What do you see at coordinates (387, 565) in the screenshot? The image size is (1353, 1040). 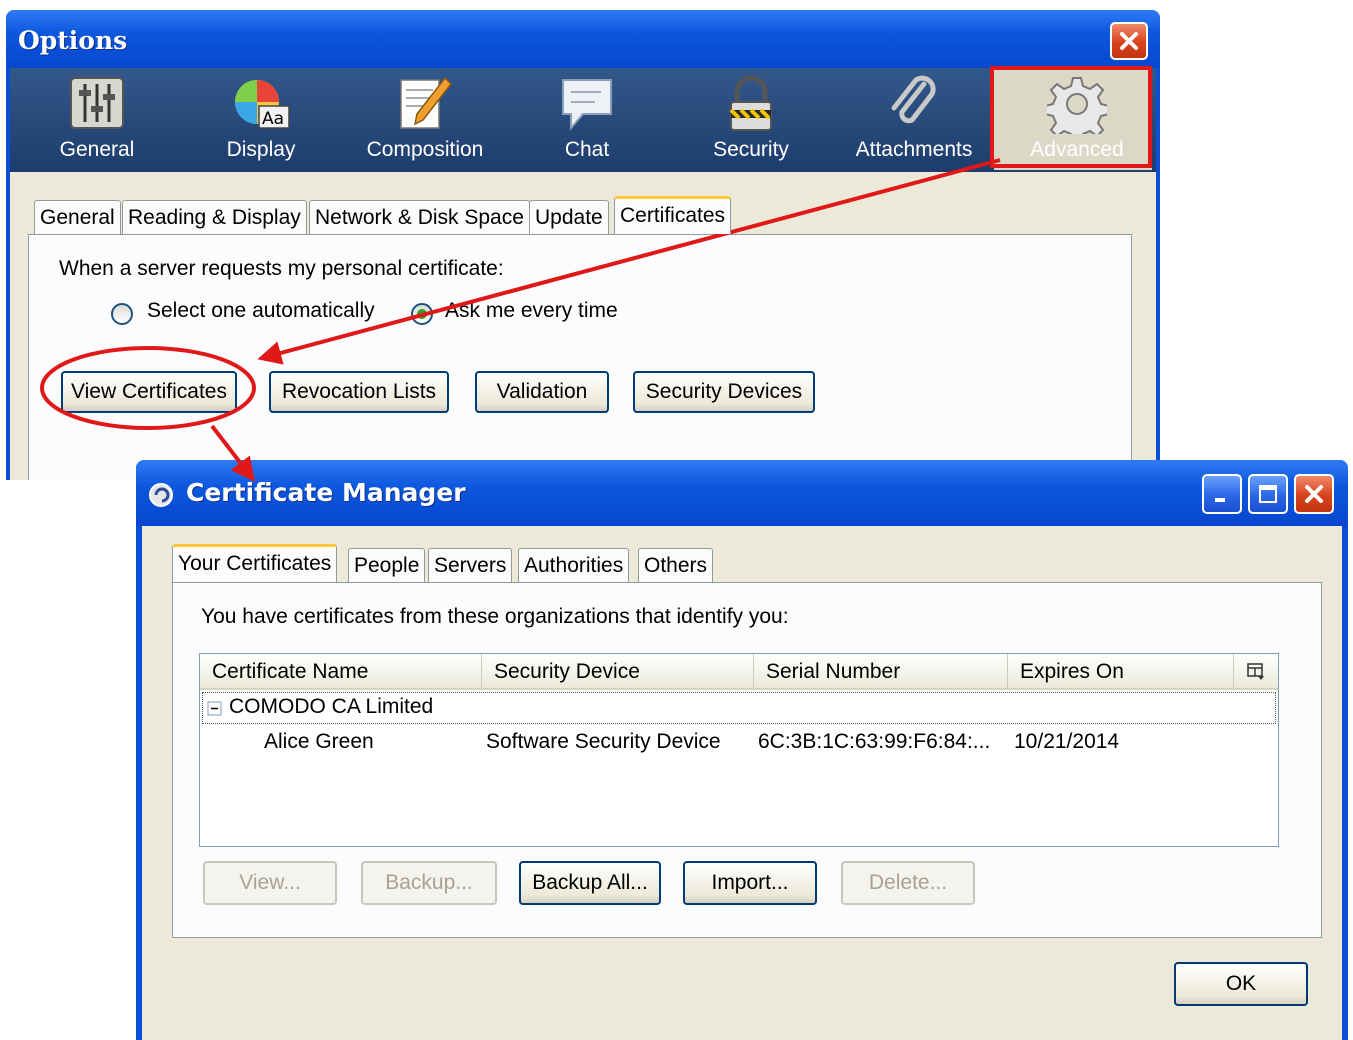 I see `tab-people: People` at bounding box center [387, 565].